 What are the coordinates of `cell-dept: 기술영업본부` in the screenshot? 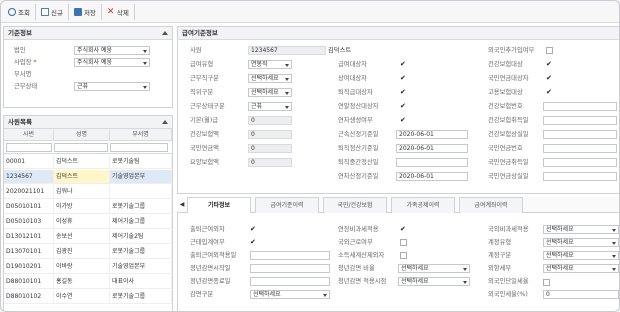 It's located at (141, 266).